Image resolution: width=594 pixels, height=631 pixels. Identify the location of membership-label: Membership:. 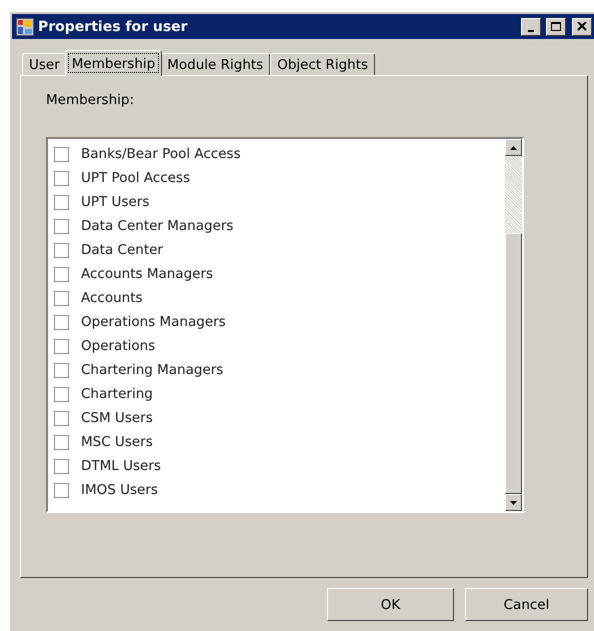
(90, 100).